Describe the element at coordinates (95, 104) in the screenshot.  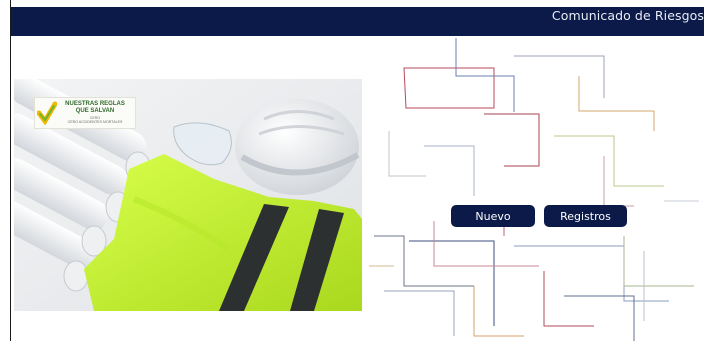
I see `logo-line-1: NUESTRAS REGLAS` at that location.